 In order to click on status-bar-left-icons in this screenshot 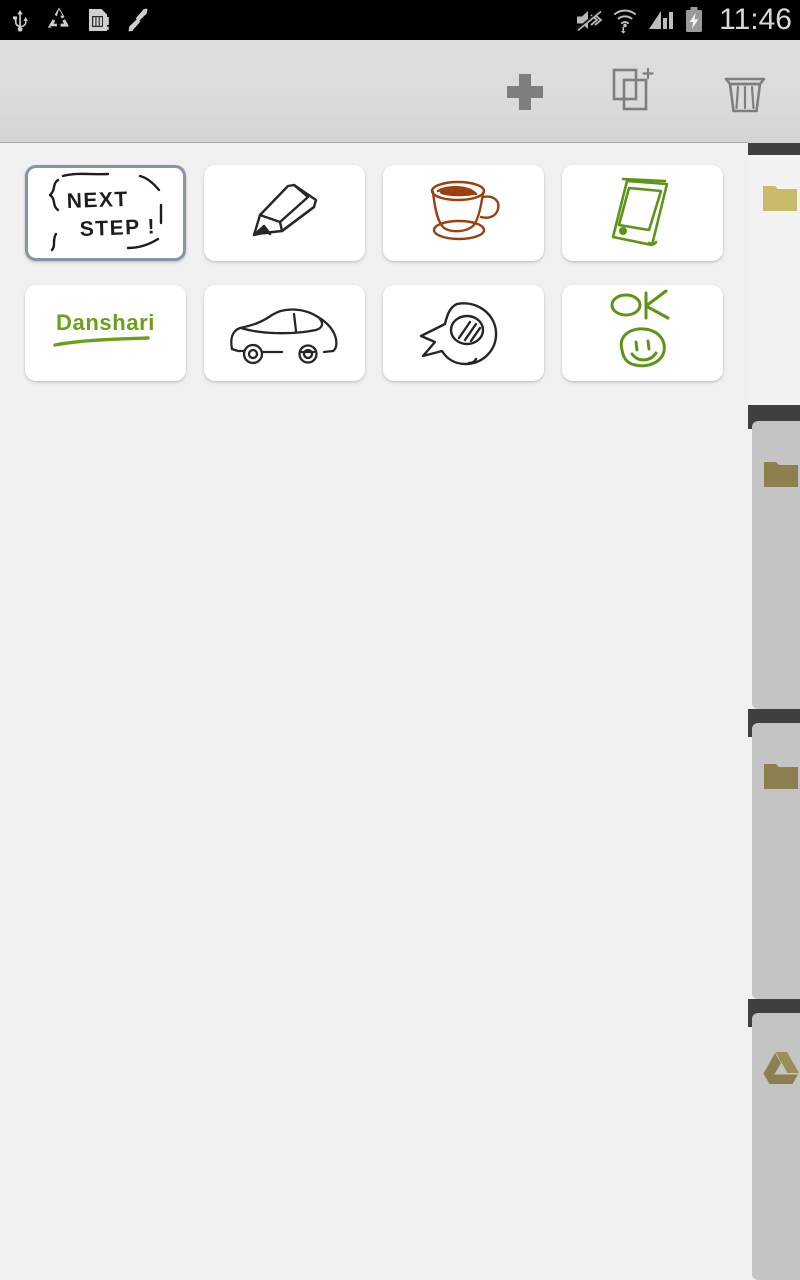, I will do `click(80, 20)`.